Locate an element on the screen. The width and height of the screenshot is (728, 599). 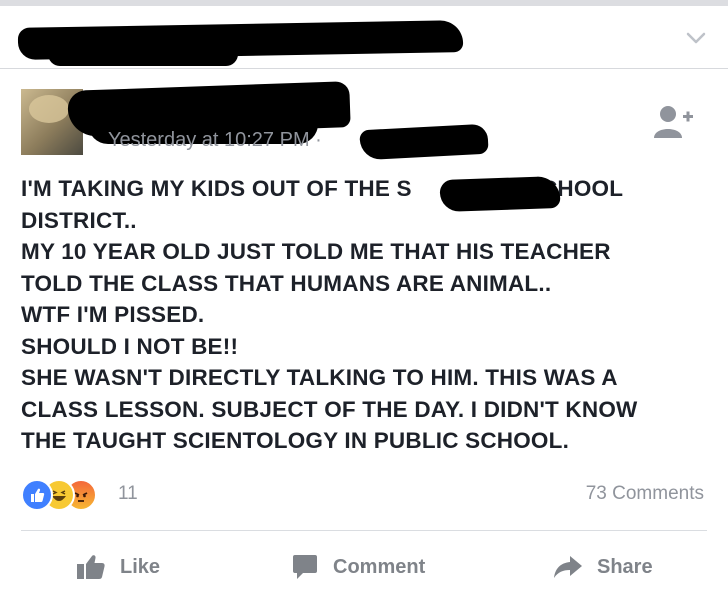
share-arrow-icon is located at coordinates (568, 567).